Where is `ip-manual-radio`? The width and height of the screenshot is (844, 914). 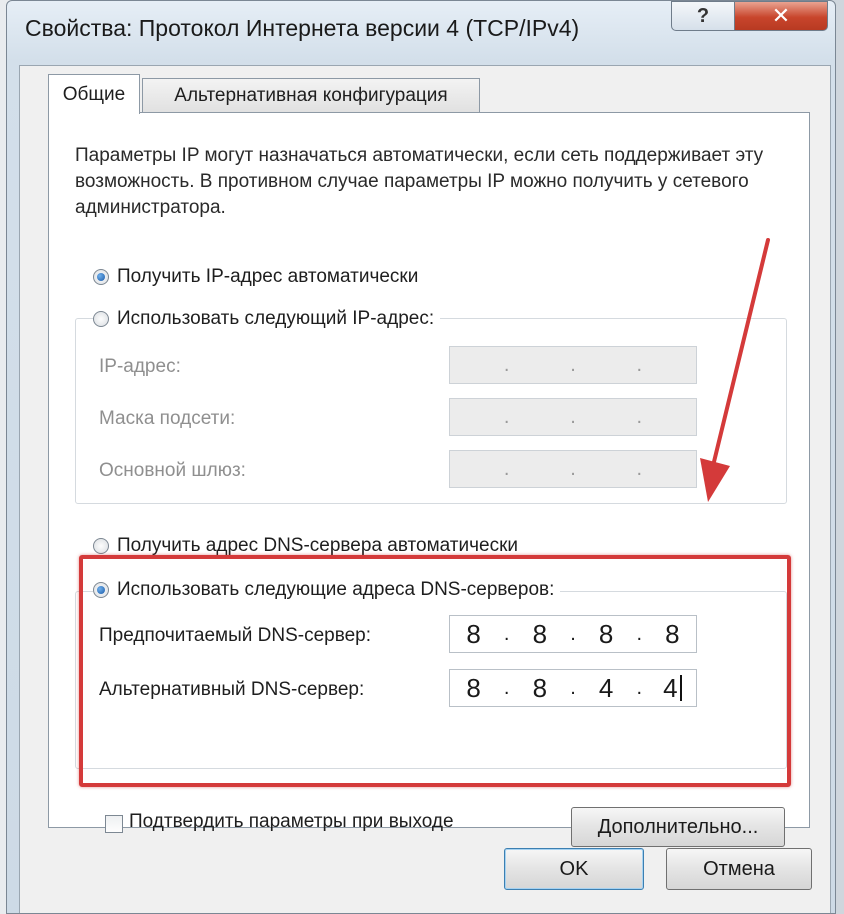
ip-manual-radio is located at coordinates (101, 319).